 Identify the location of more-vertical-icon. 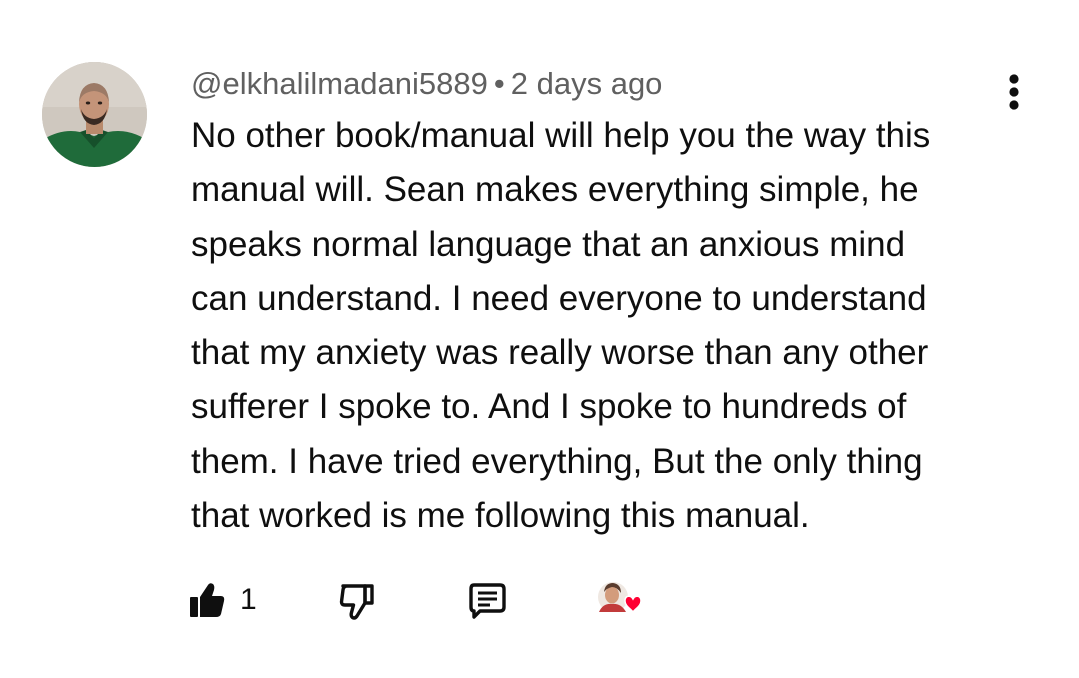
(1014, 92).